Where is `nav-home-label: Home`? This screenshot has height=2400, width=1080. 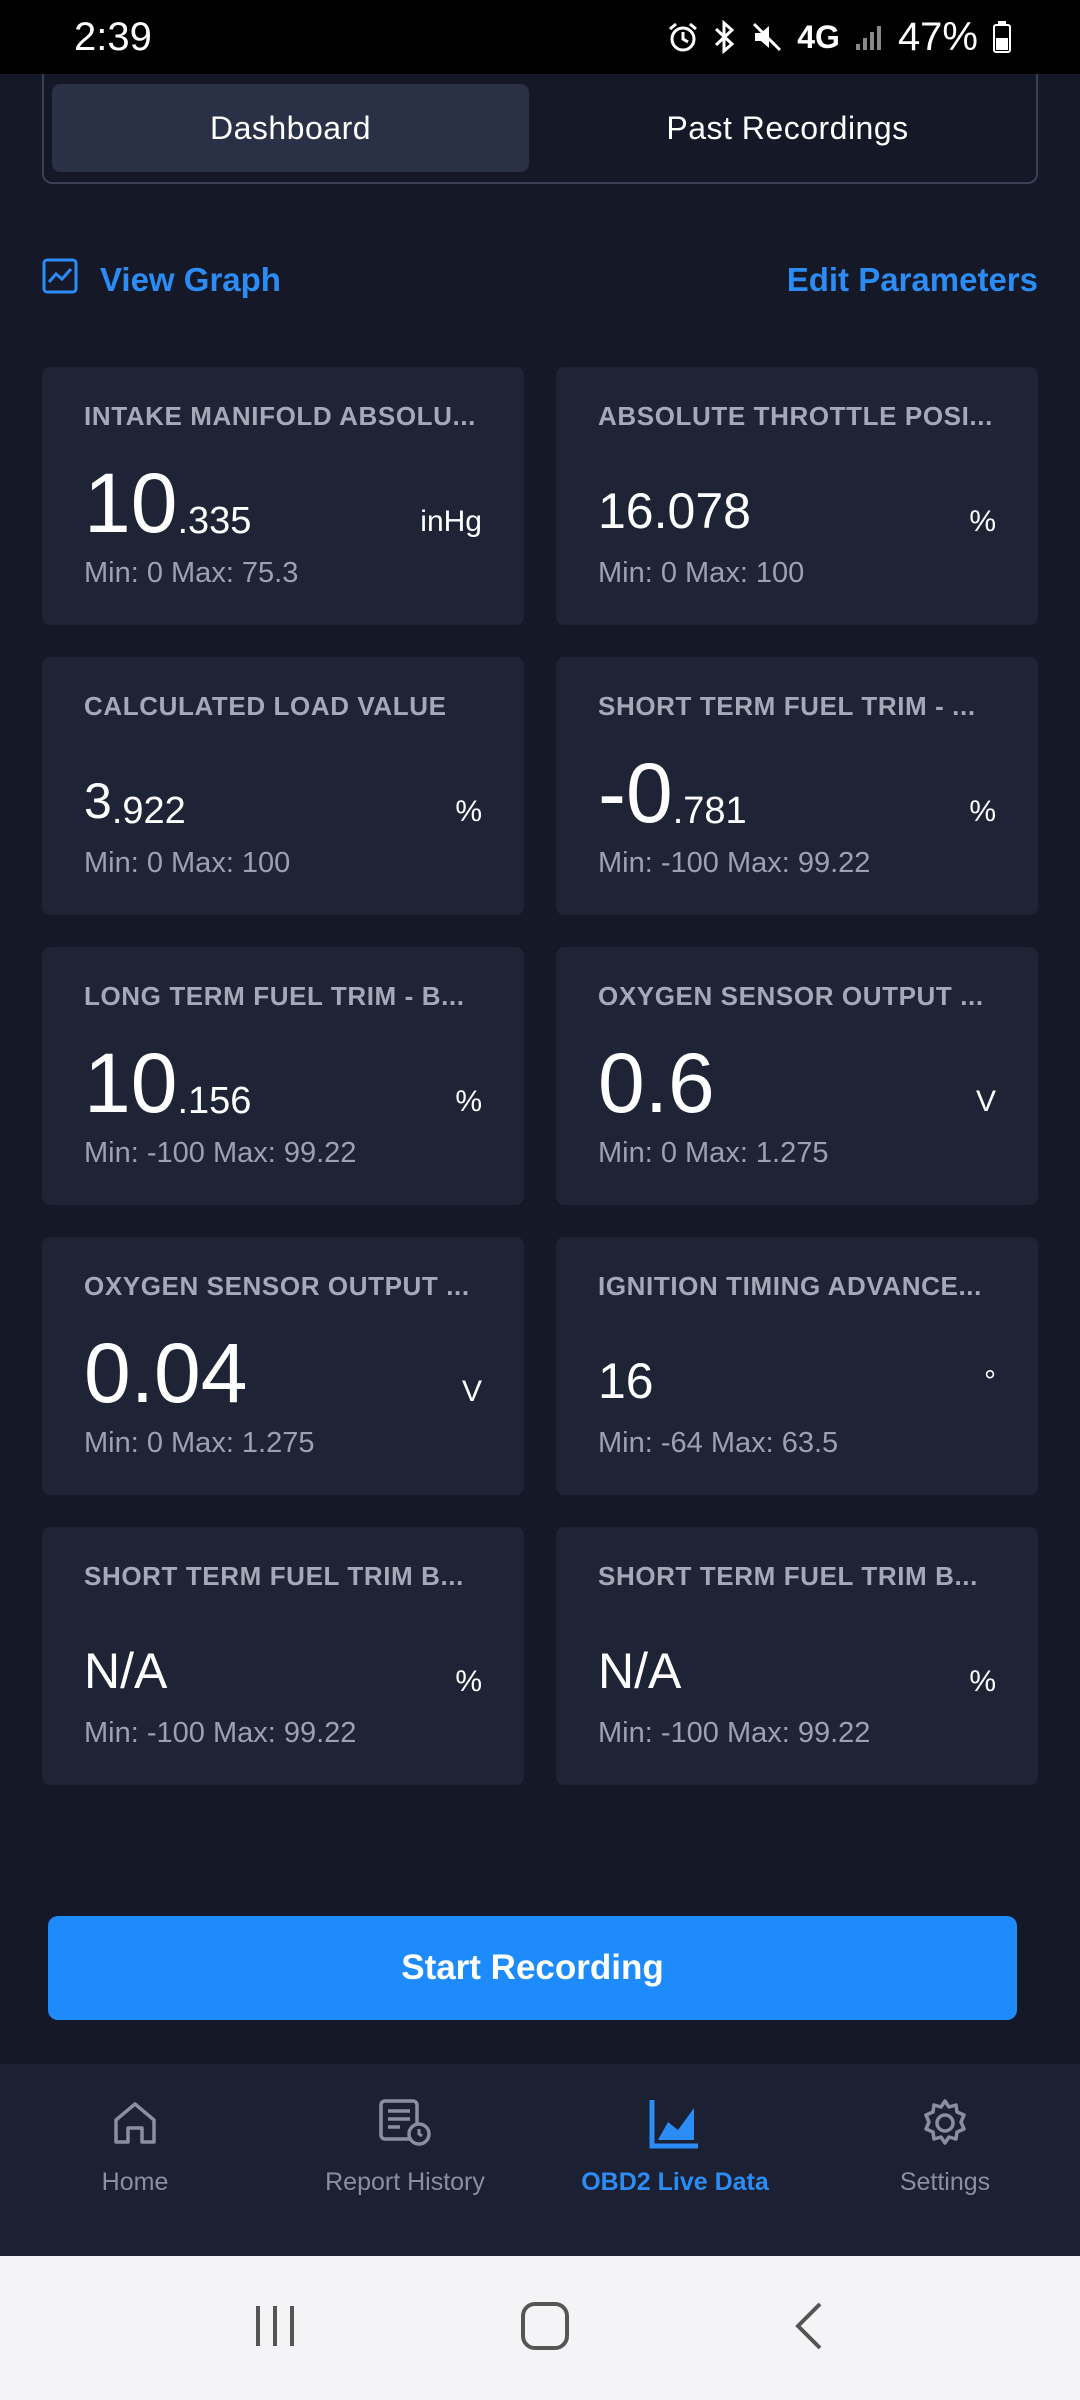 nav-home-label: Home is located at coordinates (135, 2182).